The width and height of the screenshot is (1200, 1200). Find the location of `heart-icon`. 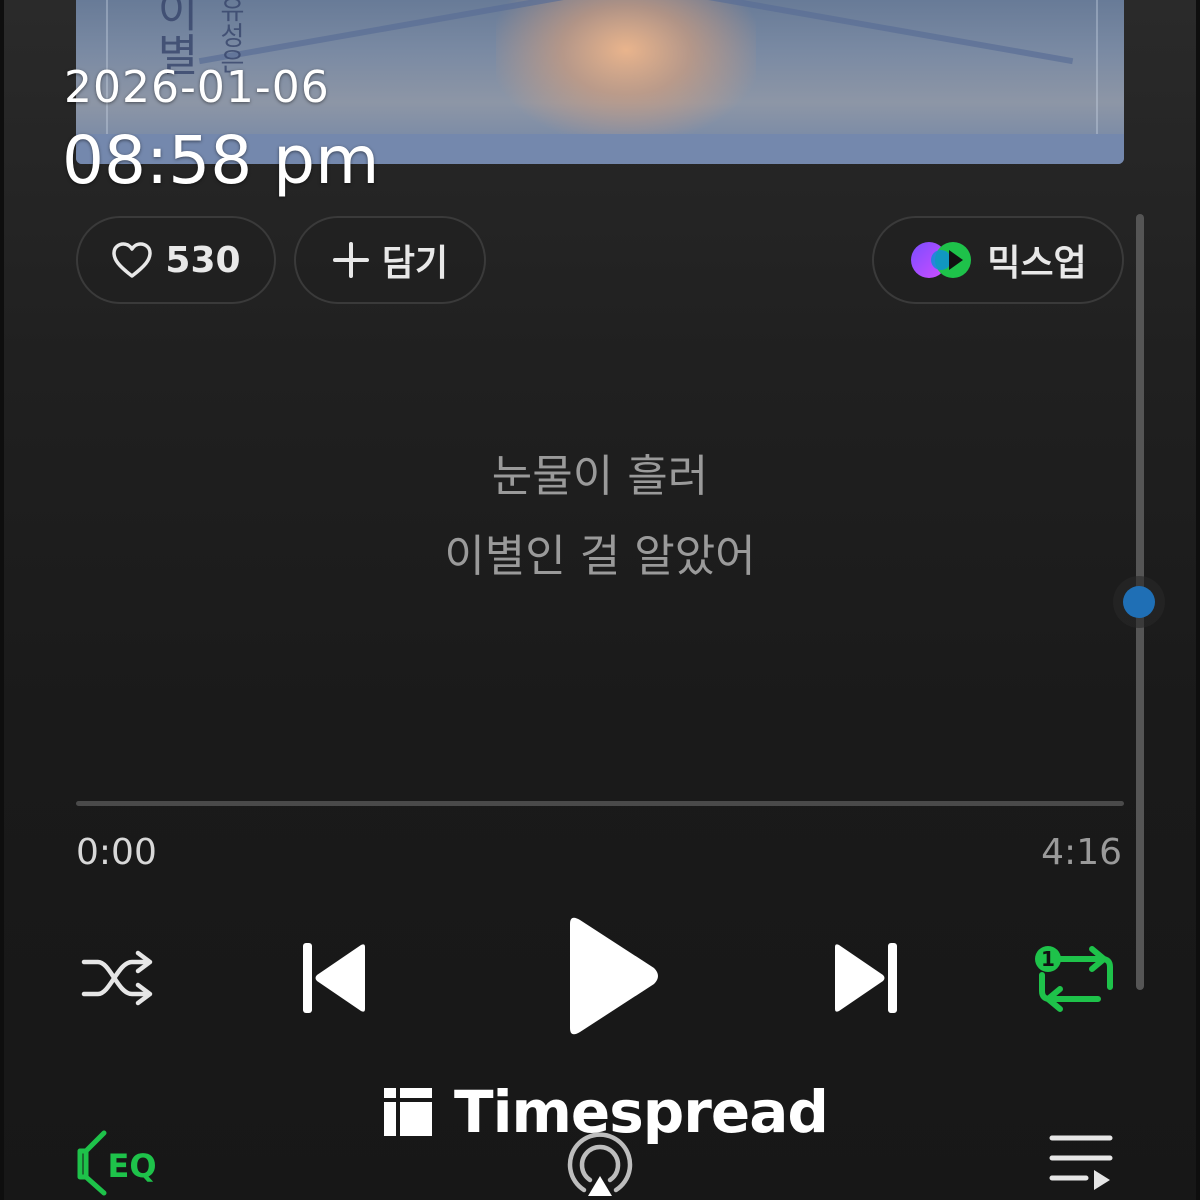

heart-icon is located at coordinates (132, 260).